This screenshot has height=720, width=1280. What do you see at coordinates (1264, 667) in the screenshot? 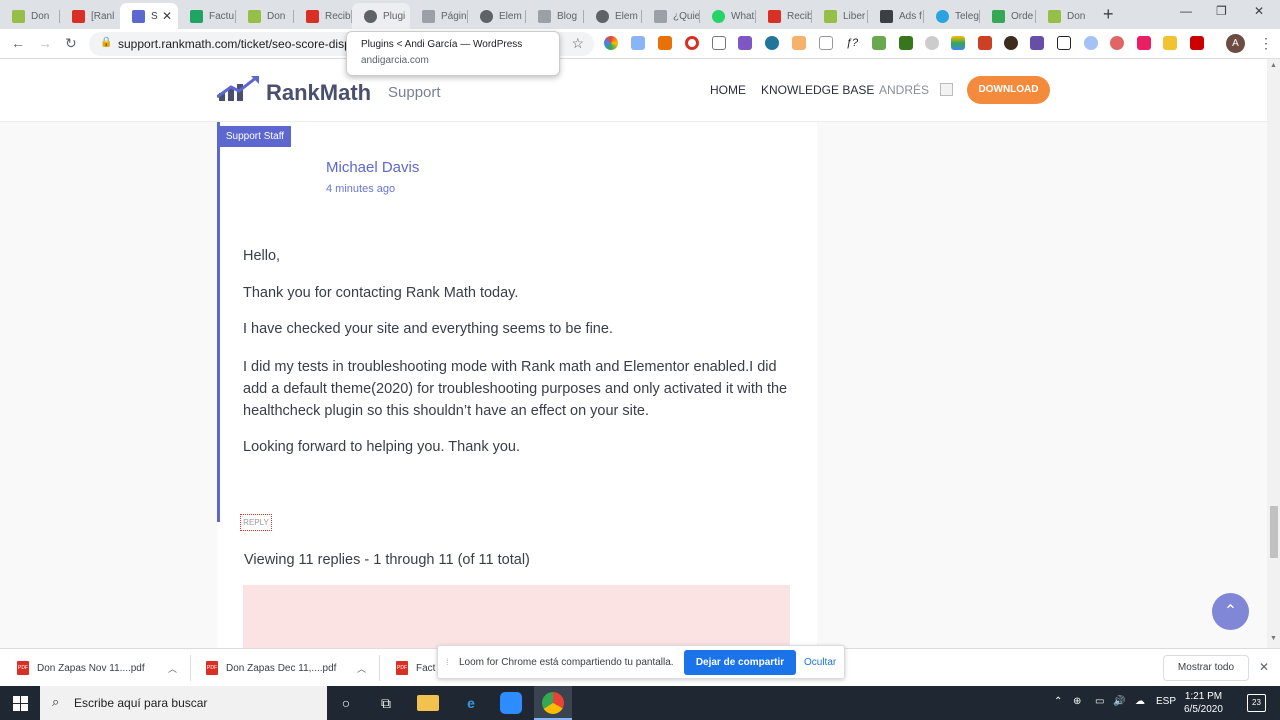
I see `close-icon: ✕` at bounding box center [1264, 667].